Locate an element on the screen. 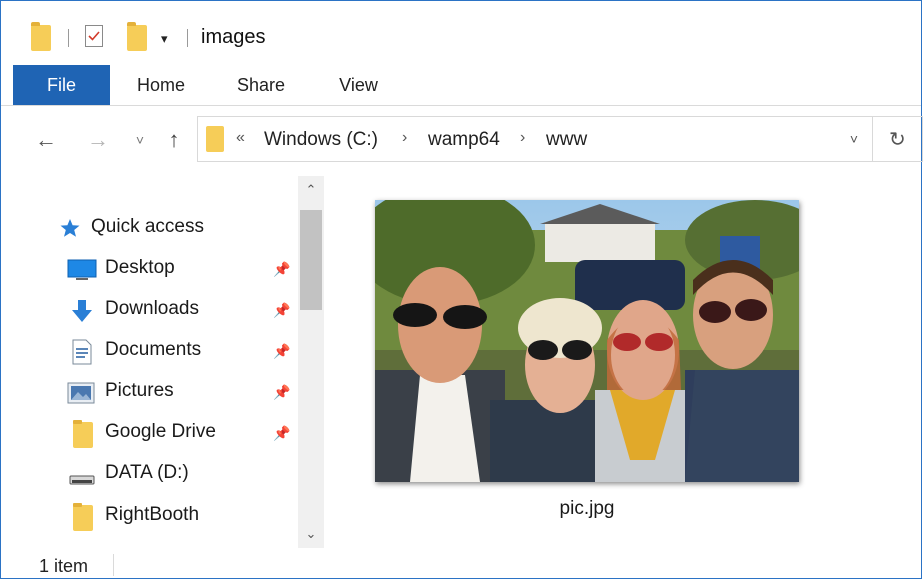  arrow-up-icon: ↑ is located at coordinates (174, 140).